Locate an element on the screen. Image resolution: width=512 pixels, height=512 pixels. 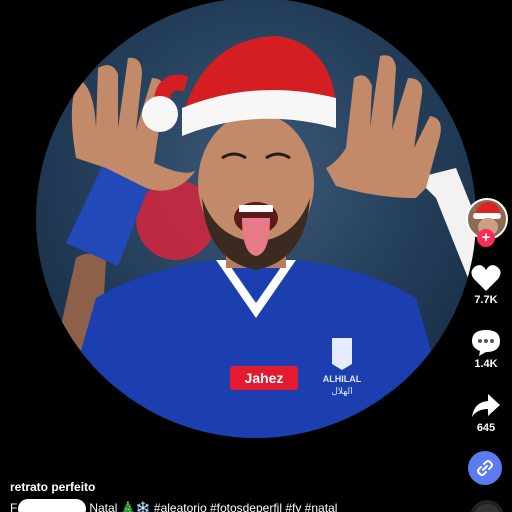
comment-icon is located at coordinates (486, 343).